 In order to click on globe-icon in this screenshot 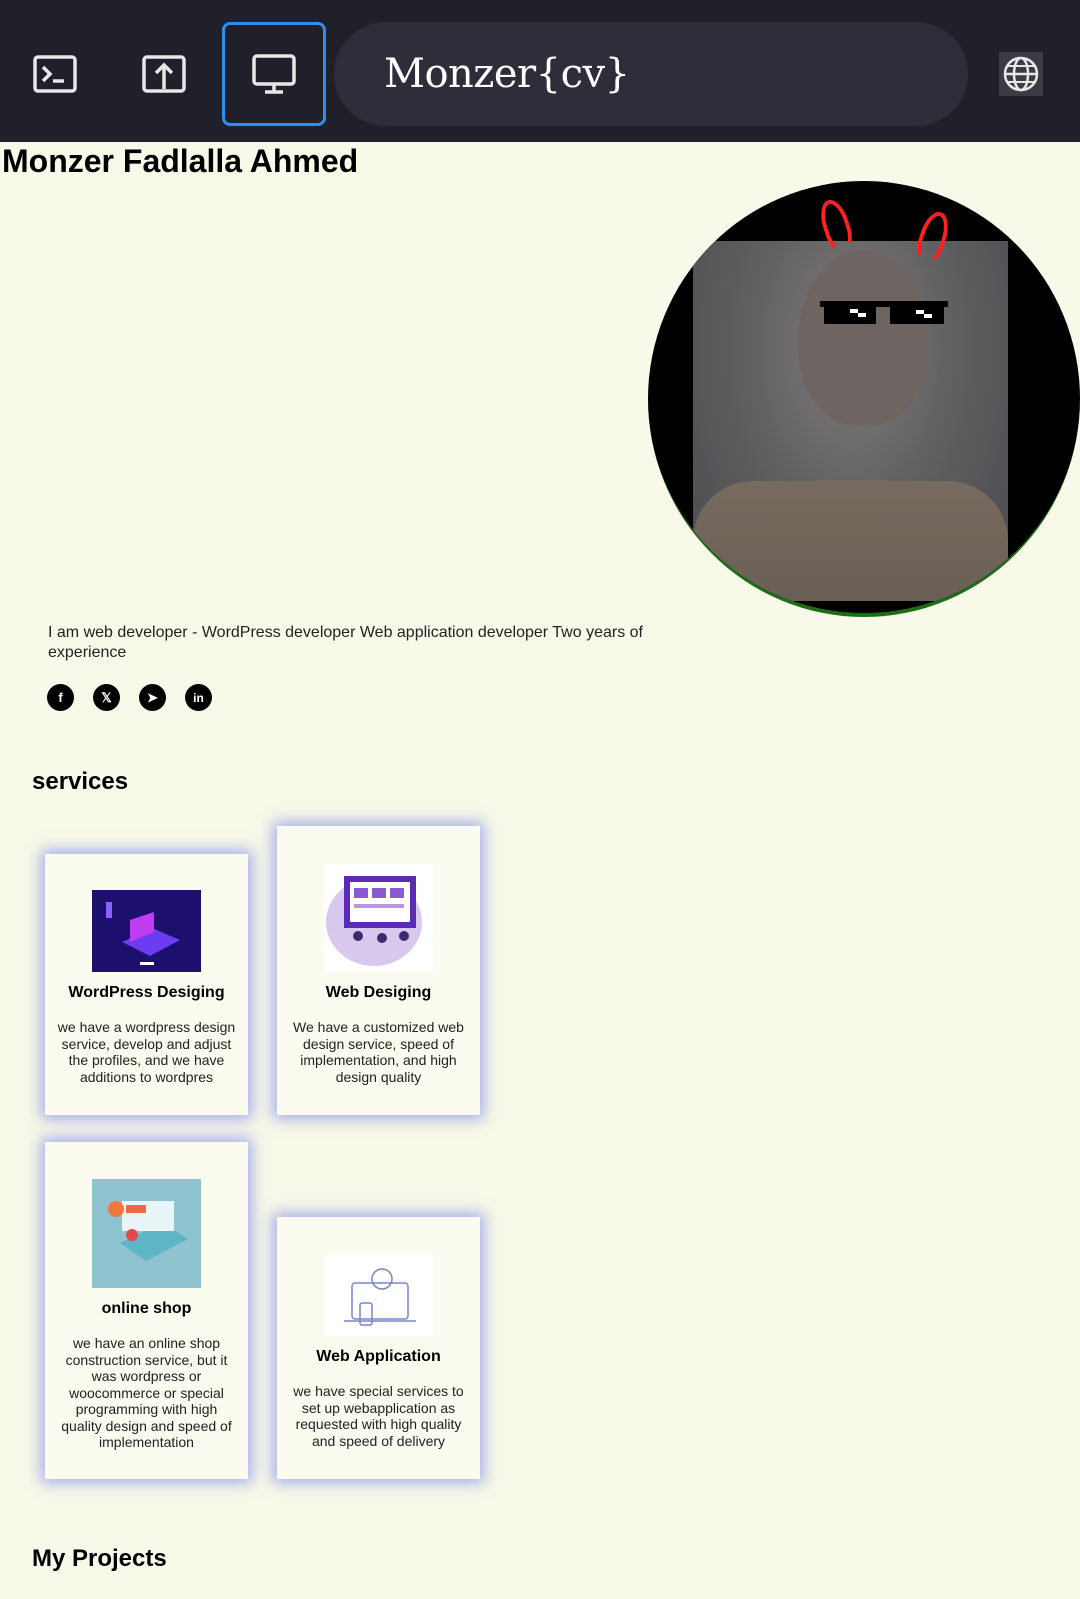, I will do `click(1021, 74)`.